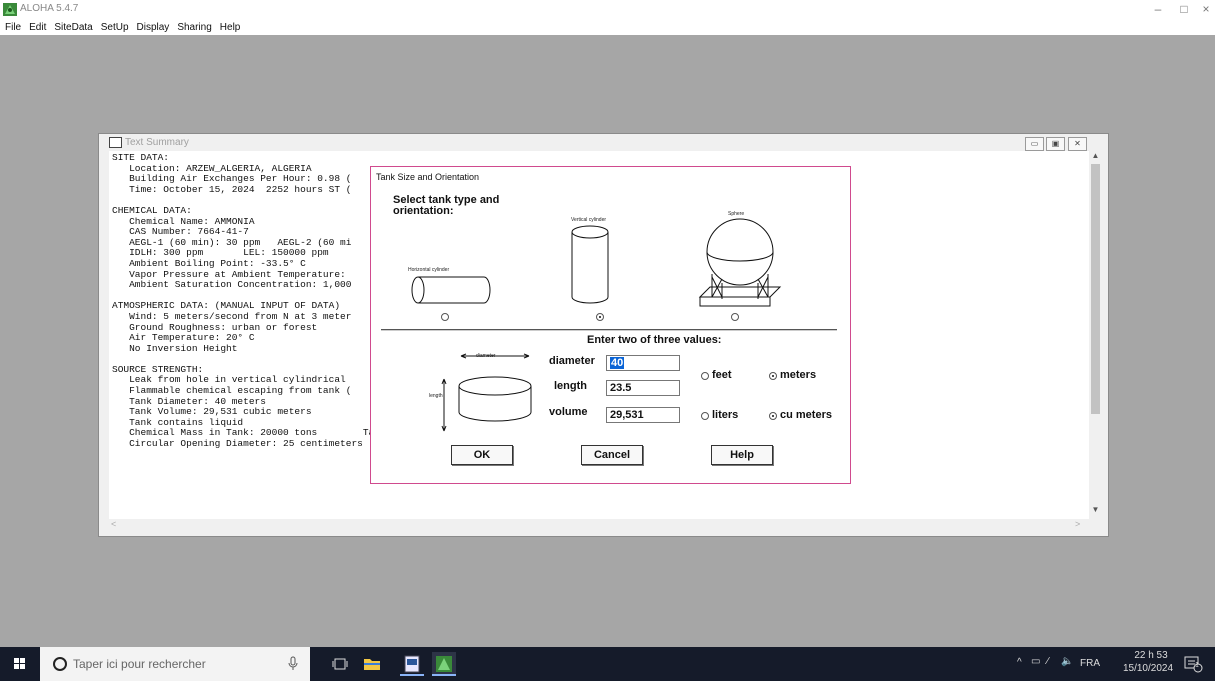  Describe the element at coordinates (572, 361) in the screenshot. I see `diameter-label: diameter` at that location.